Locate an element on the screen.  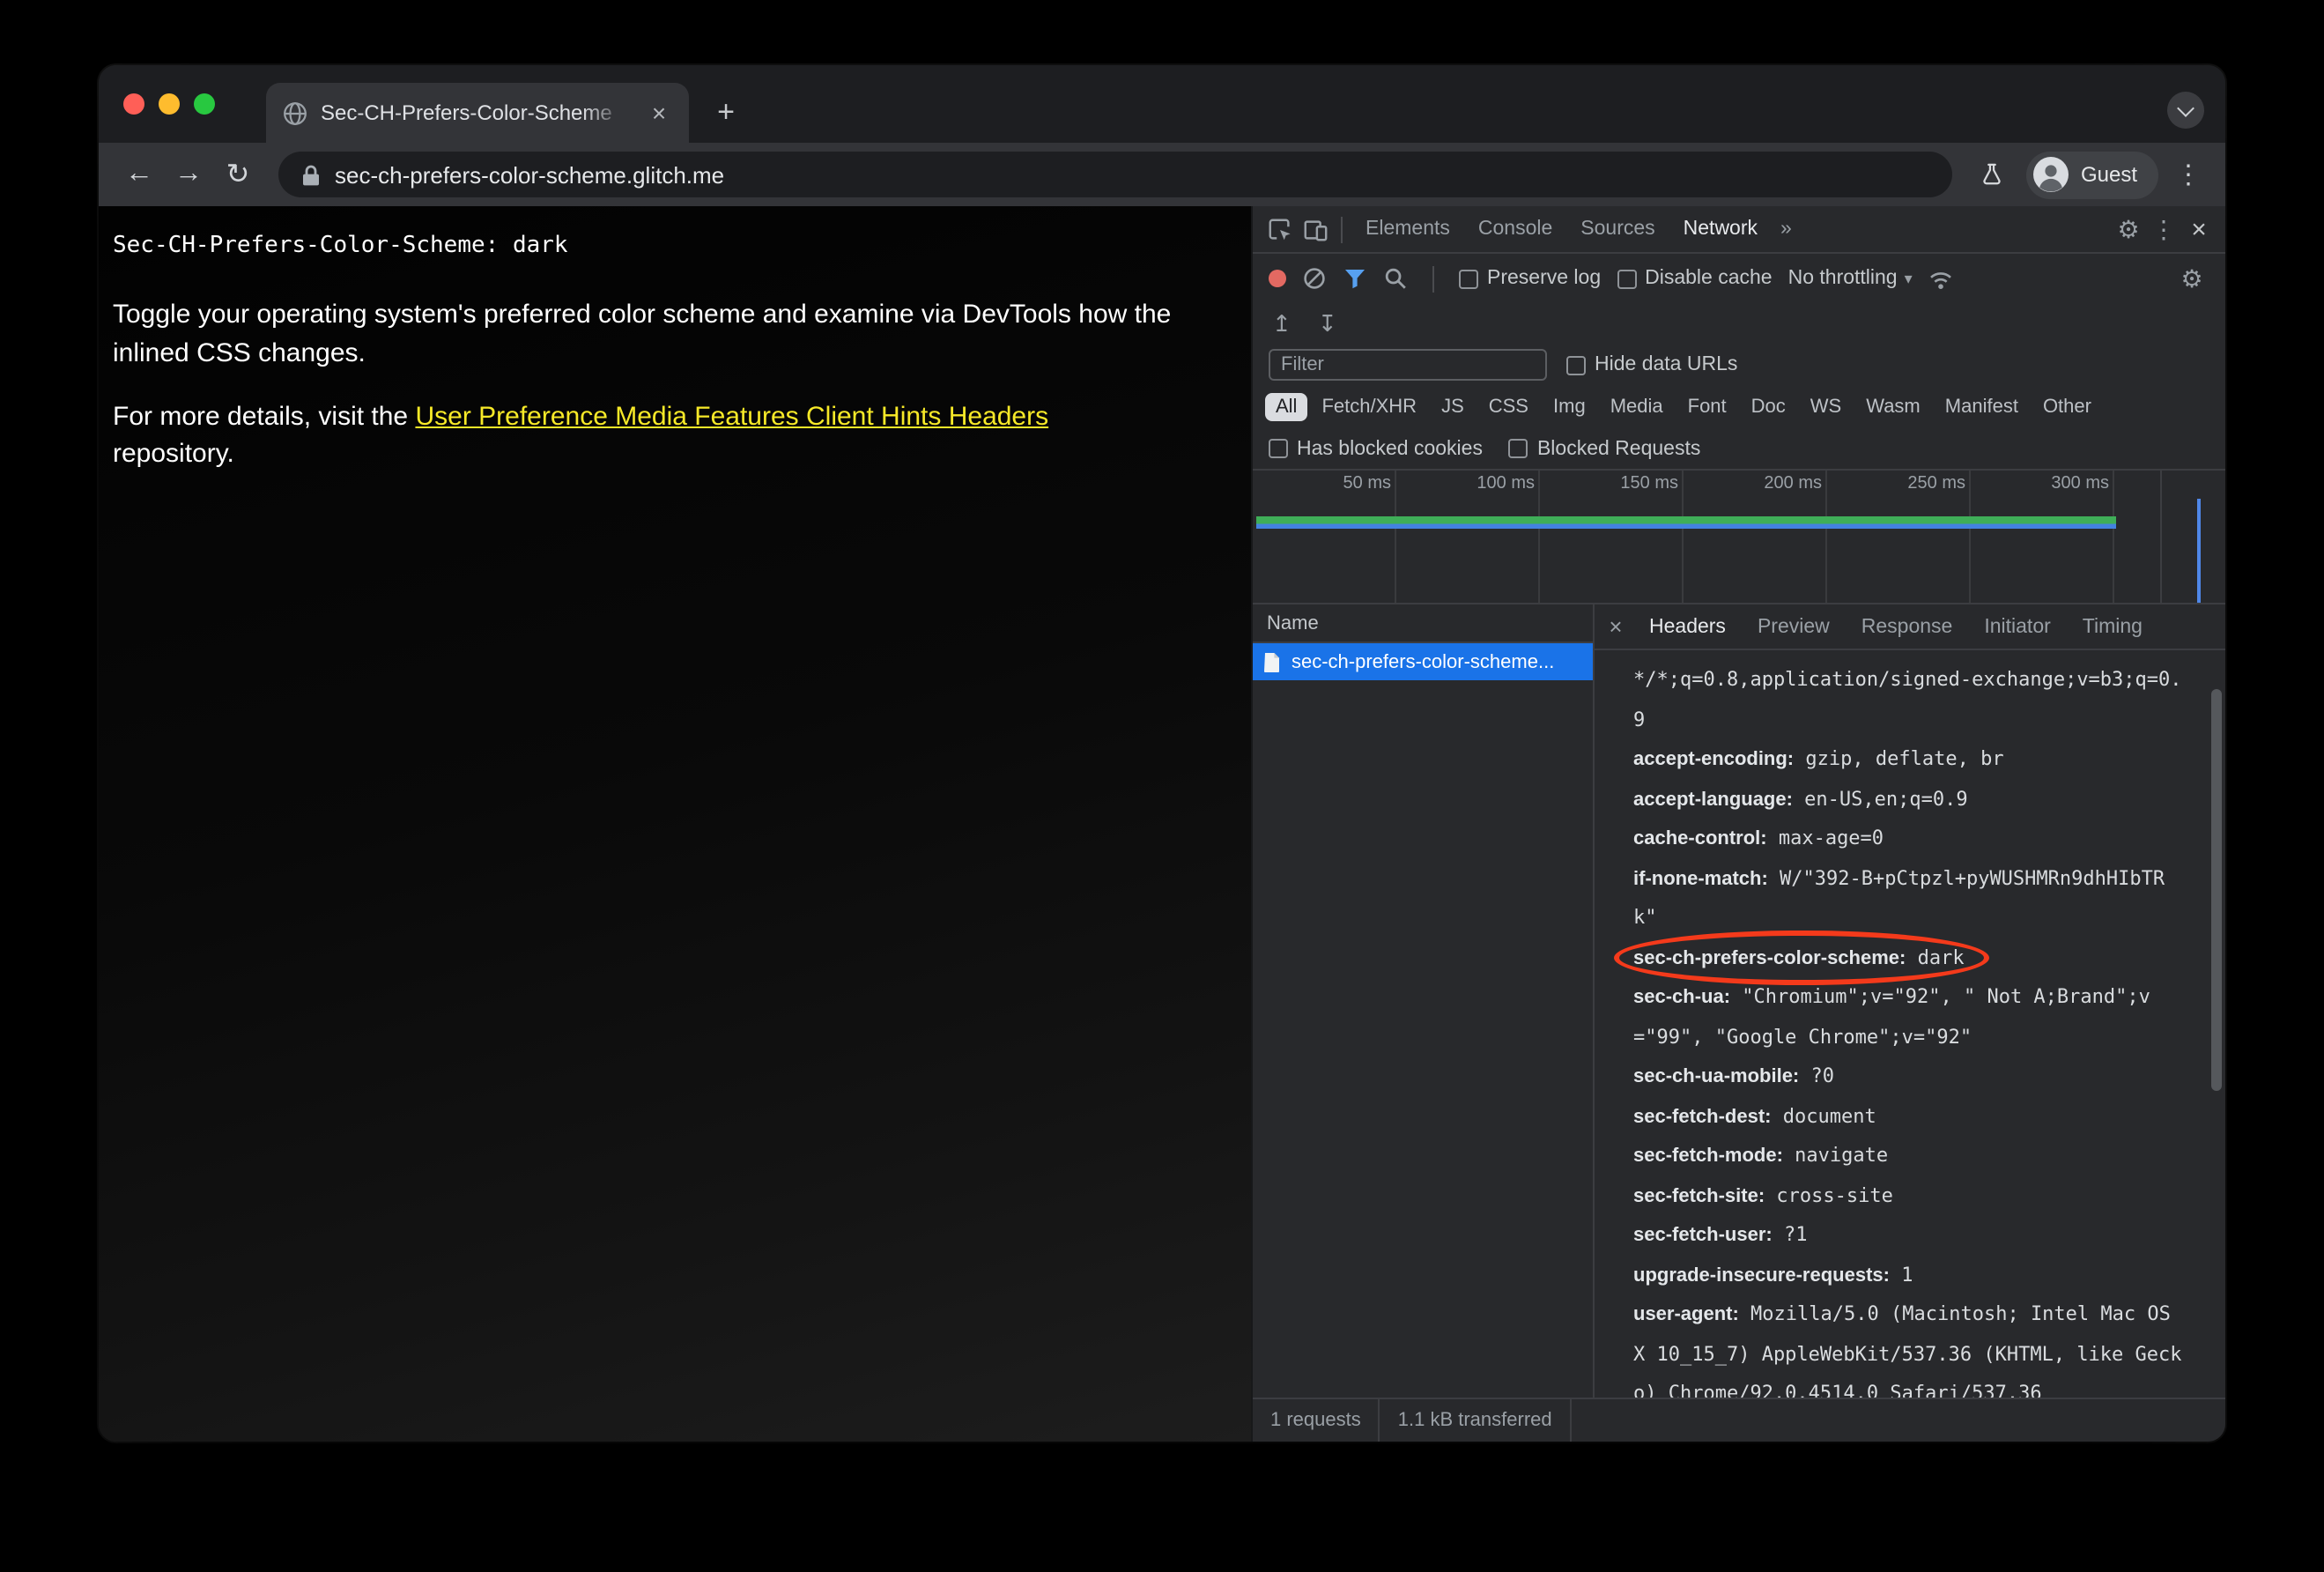
header-line: accept-language: en-US,en;q=0.9 is located at coordinates (1917, 799).